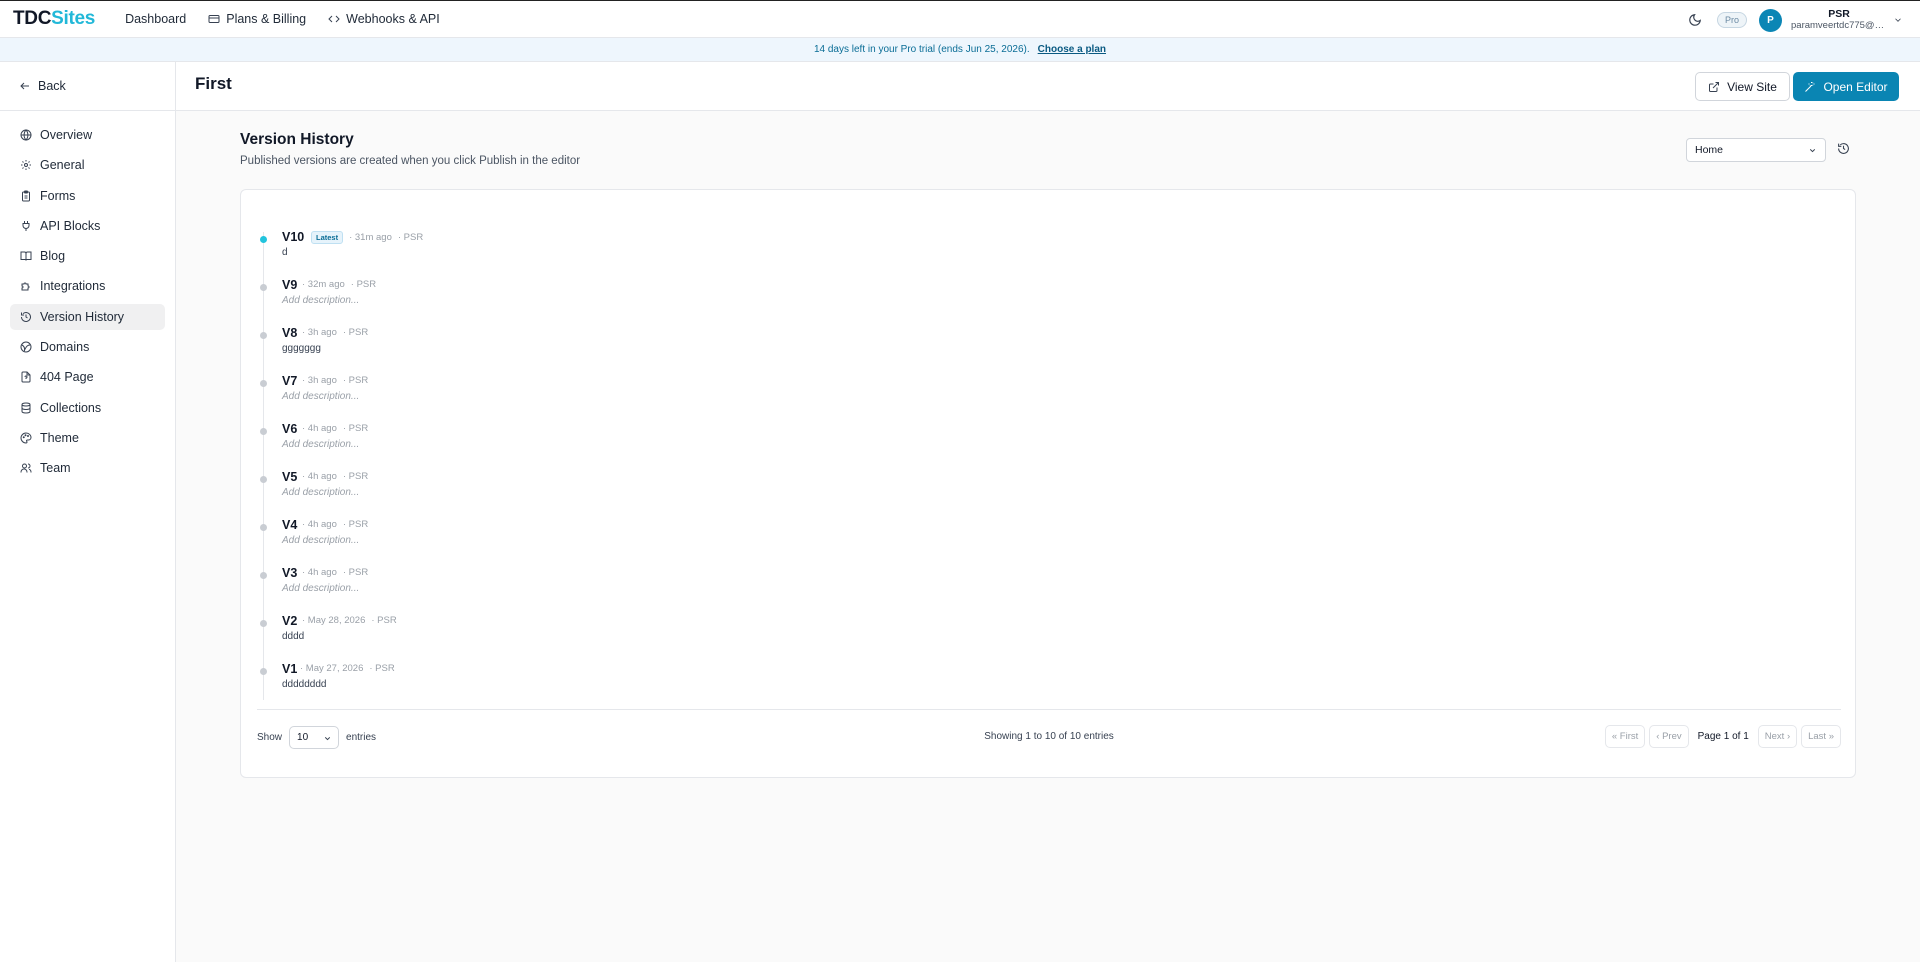 This screenshot has width=1920, height=962. Describe the element at coordinates (1723, 736) in the screenshot. I see `page-info: Page 1 of 1` at that location.